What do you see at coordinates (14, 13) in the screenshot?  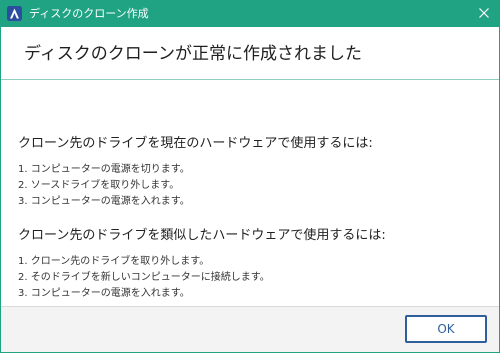 I see `app-logo-icon` at bounding box center [14, 13].